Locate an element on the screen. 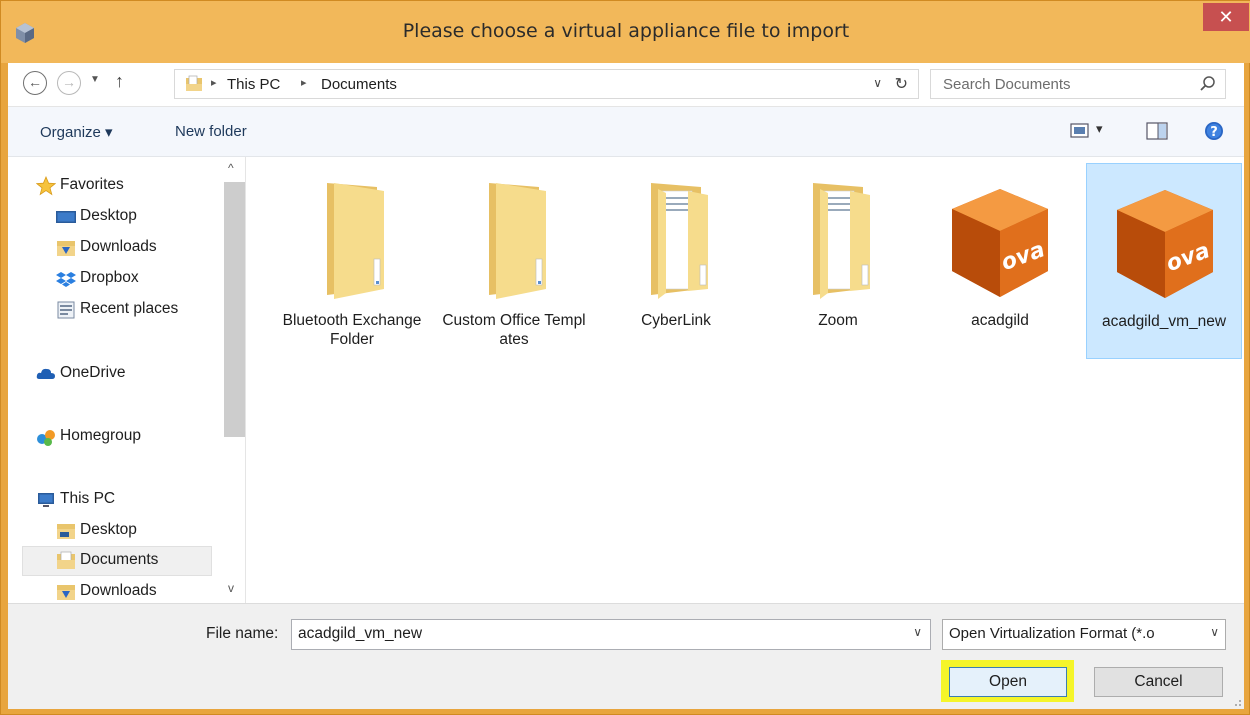 Image resolution: width=1250 pixels, height=715 pixels. file-item-acadgild: ova acadgild is located at coordinates (1000, 261).